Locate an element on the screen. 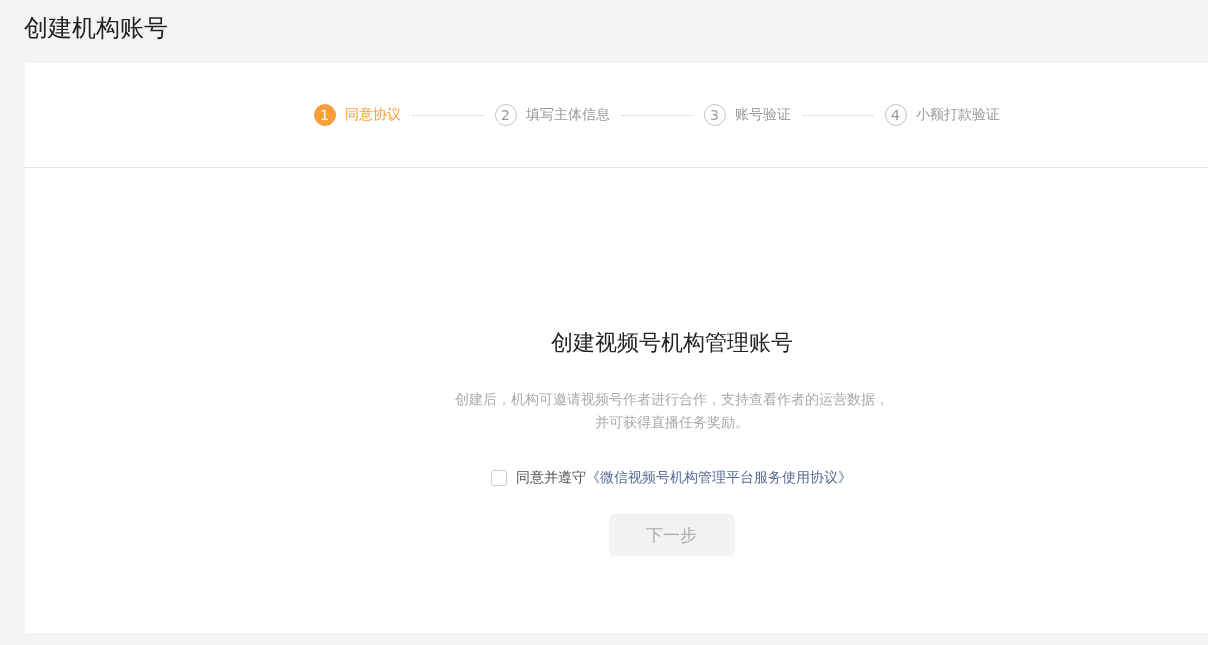 The width and height of the screenshot is (1208, 645). step-label: 填写主体信息 is located at coordinates (567, 115).